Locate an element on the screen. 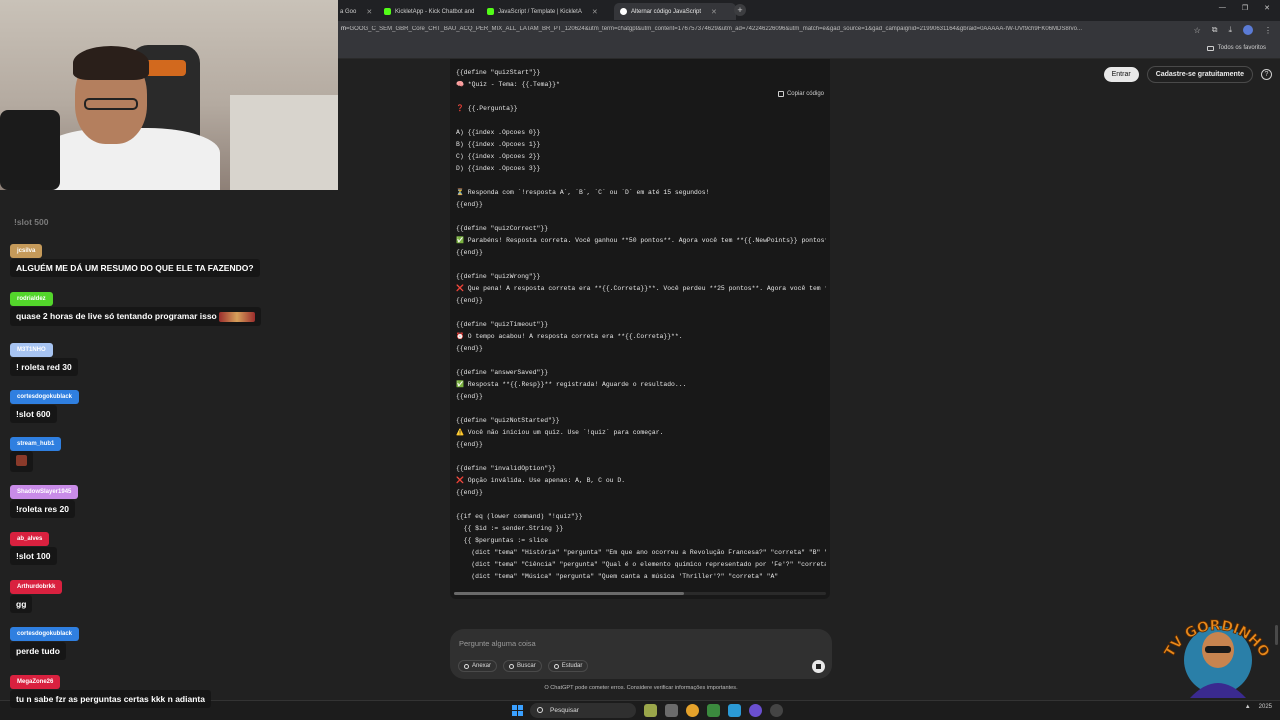 Image resolution: width=1280 pixels, height=720 pixels. minimize-icon: — is located at coordinates (1222, 8).